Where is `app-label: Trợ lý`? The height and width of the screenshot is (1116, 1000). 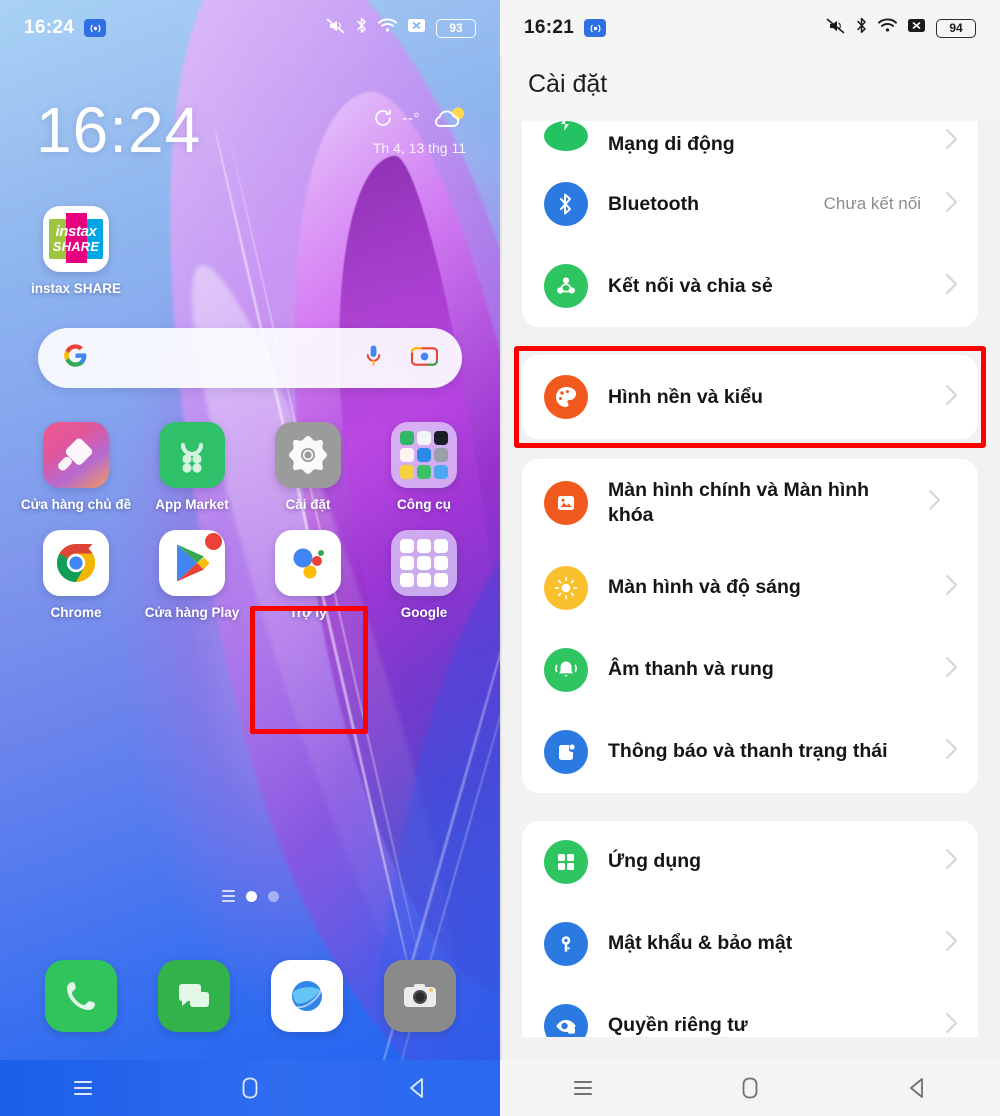
app-label: Trợ lý is located at coordinates (308, 612).